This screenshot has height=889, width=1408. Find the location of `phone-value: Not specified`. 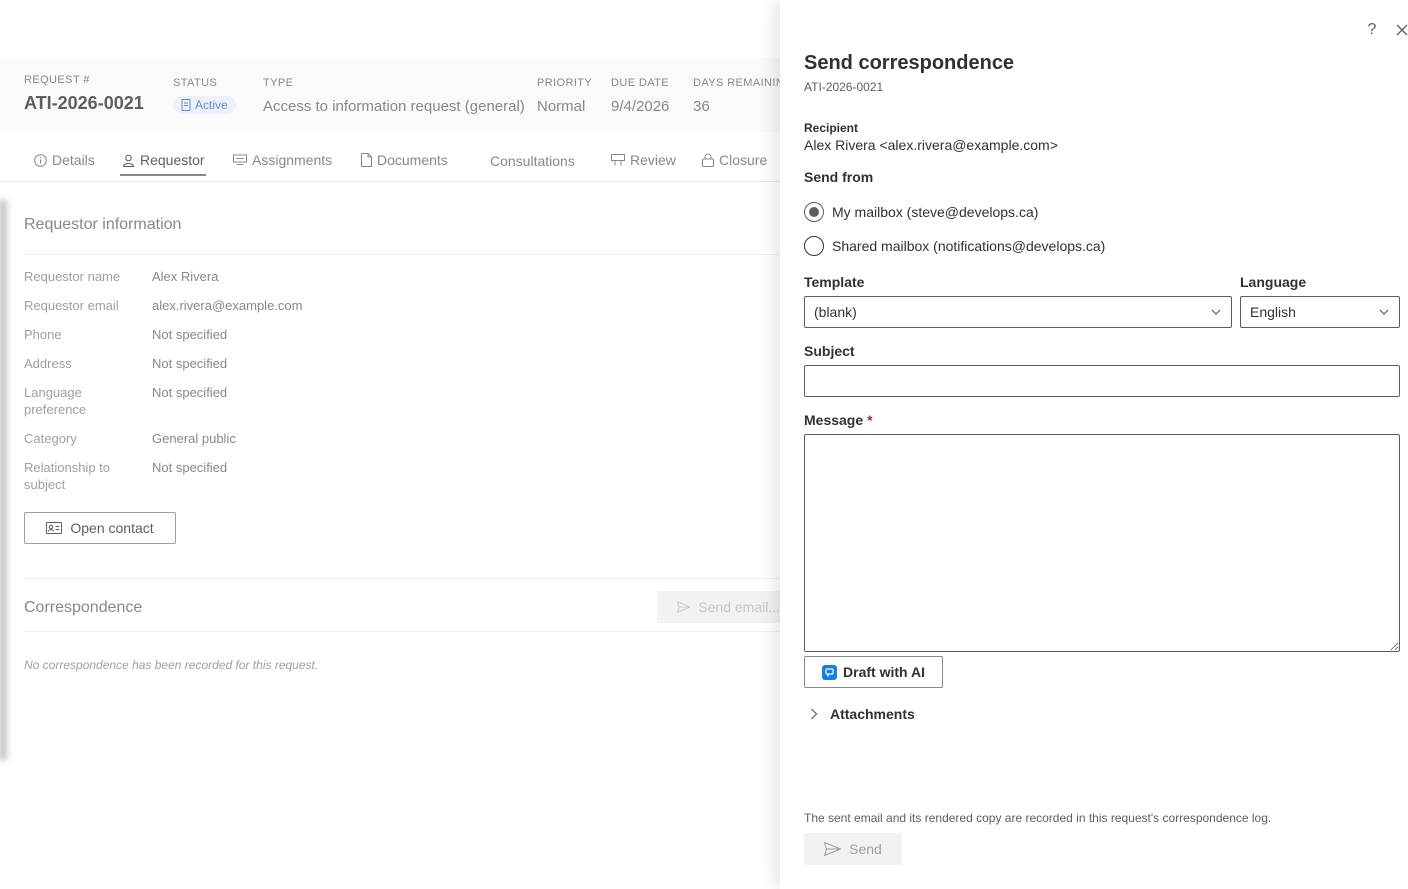

phone-value: Not specified is located at coordinates (190, 334).